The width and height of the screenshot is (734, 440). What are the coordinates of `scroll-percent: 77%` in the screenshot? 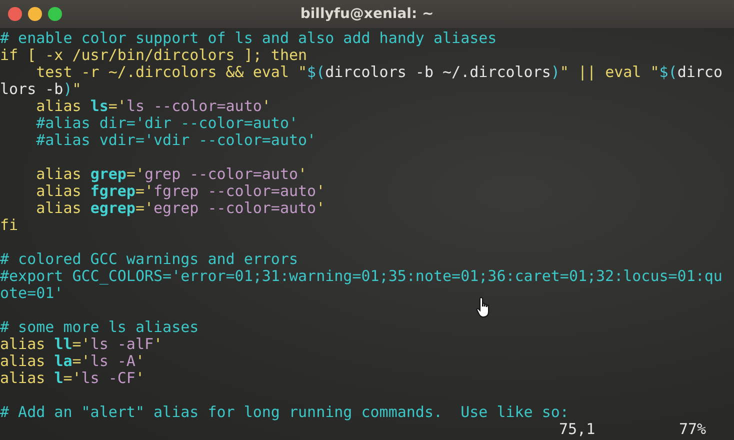 It's located at (692, 429).